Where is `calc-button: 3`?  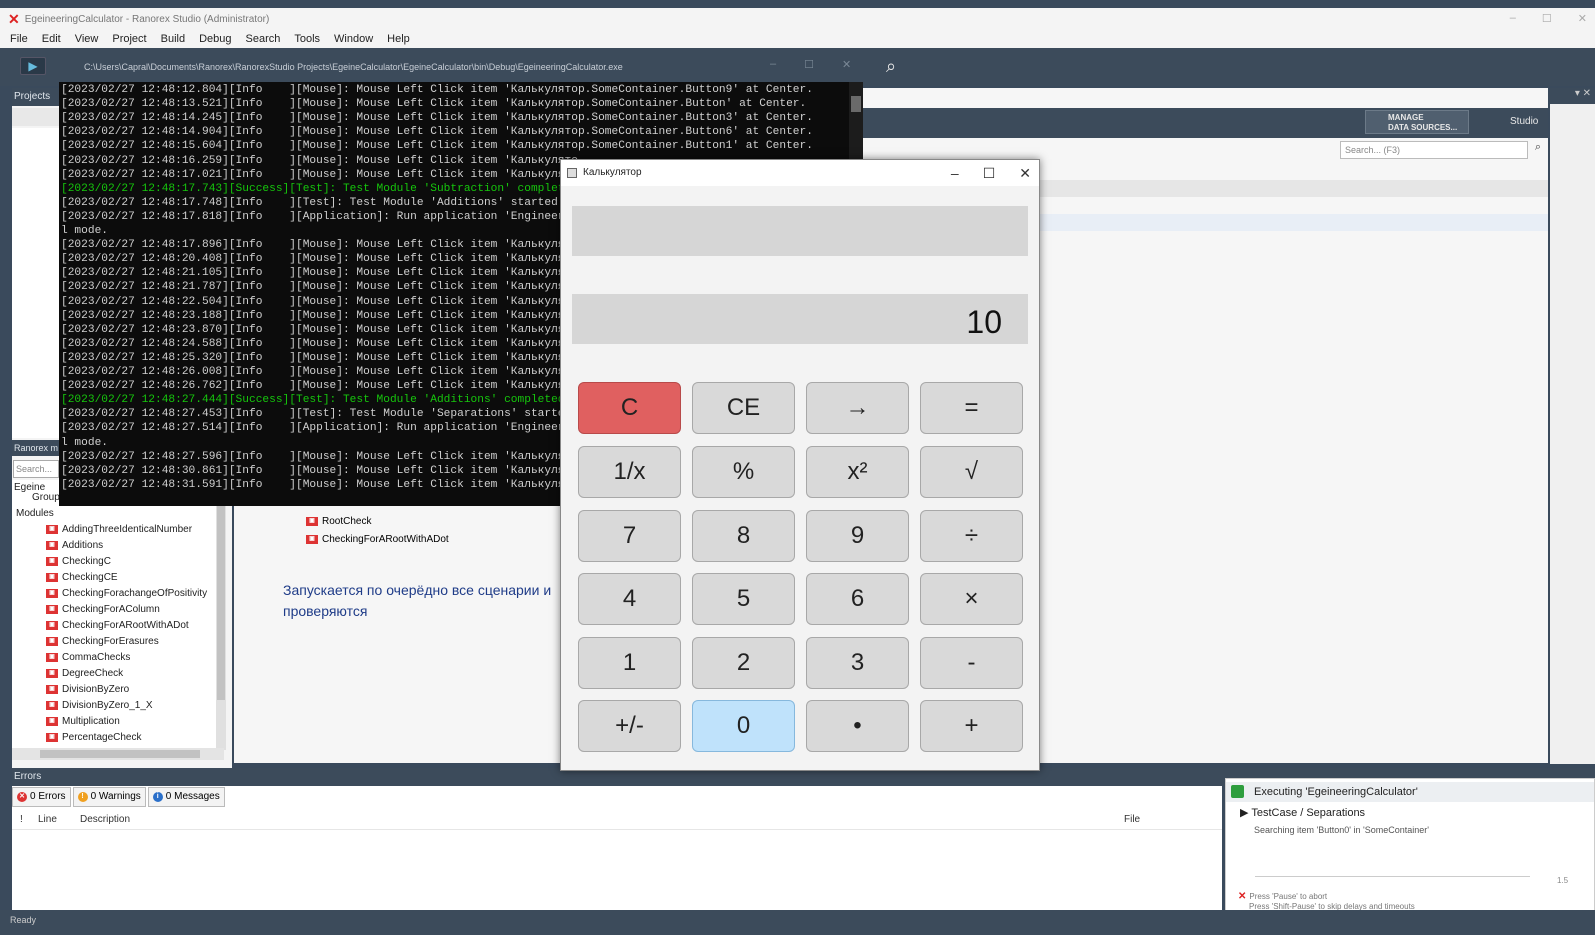 calc-button: 3 is located at coordinates (857, 663).